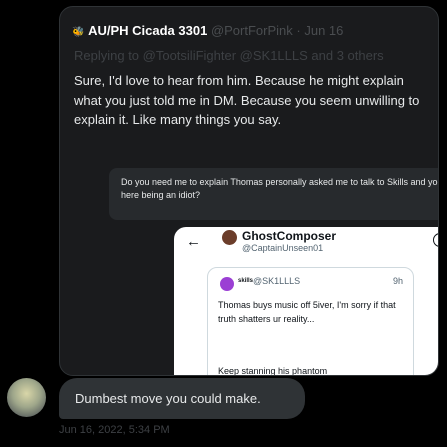 Image resolution: width=447 pixels, height=447 pixels. What do you see at coordinates (323, 30) in the screenshot?
I see `tweet-date: Jun 16` at bounding box center [323, 30].